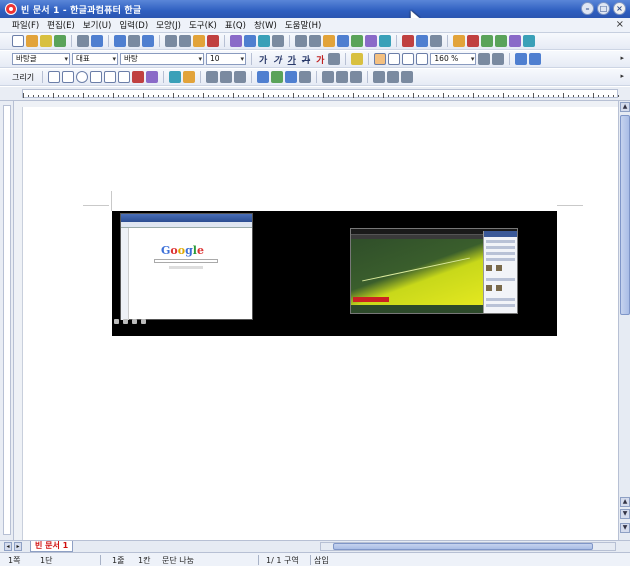 This screenshot has height=566, width=630. Describe the element at coordinates (236, 41) in the screenshot. I see `char-shape-icon` at that location.